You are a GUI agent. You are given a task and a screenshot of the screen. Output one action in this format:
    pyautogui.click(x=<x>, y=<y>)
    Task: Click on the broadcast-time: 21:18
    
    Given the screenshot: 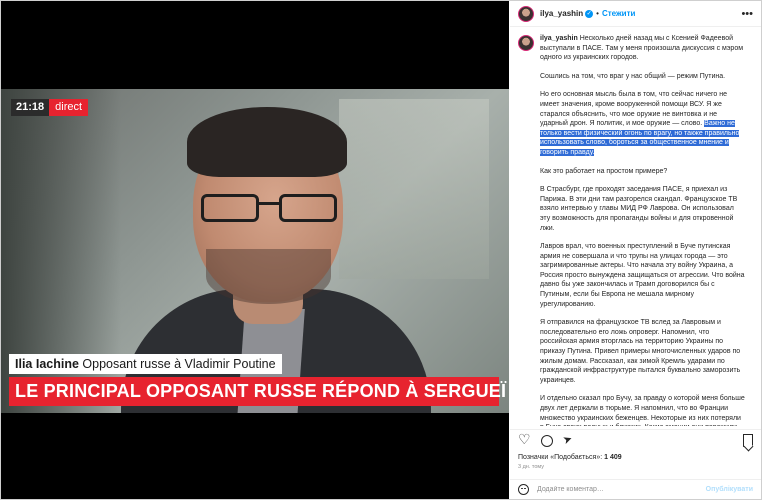 What is the action you would take?
    pyautogui.click(x=30, y=107)
    